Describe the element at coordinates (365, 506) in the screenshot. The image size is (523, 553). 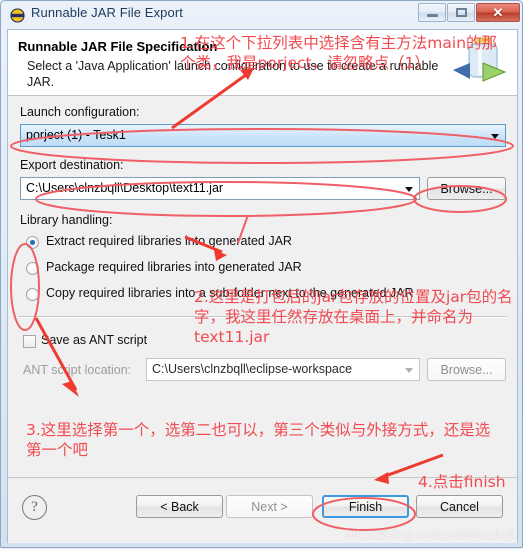
I see `finish-button: Finish` at that location.